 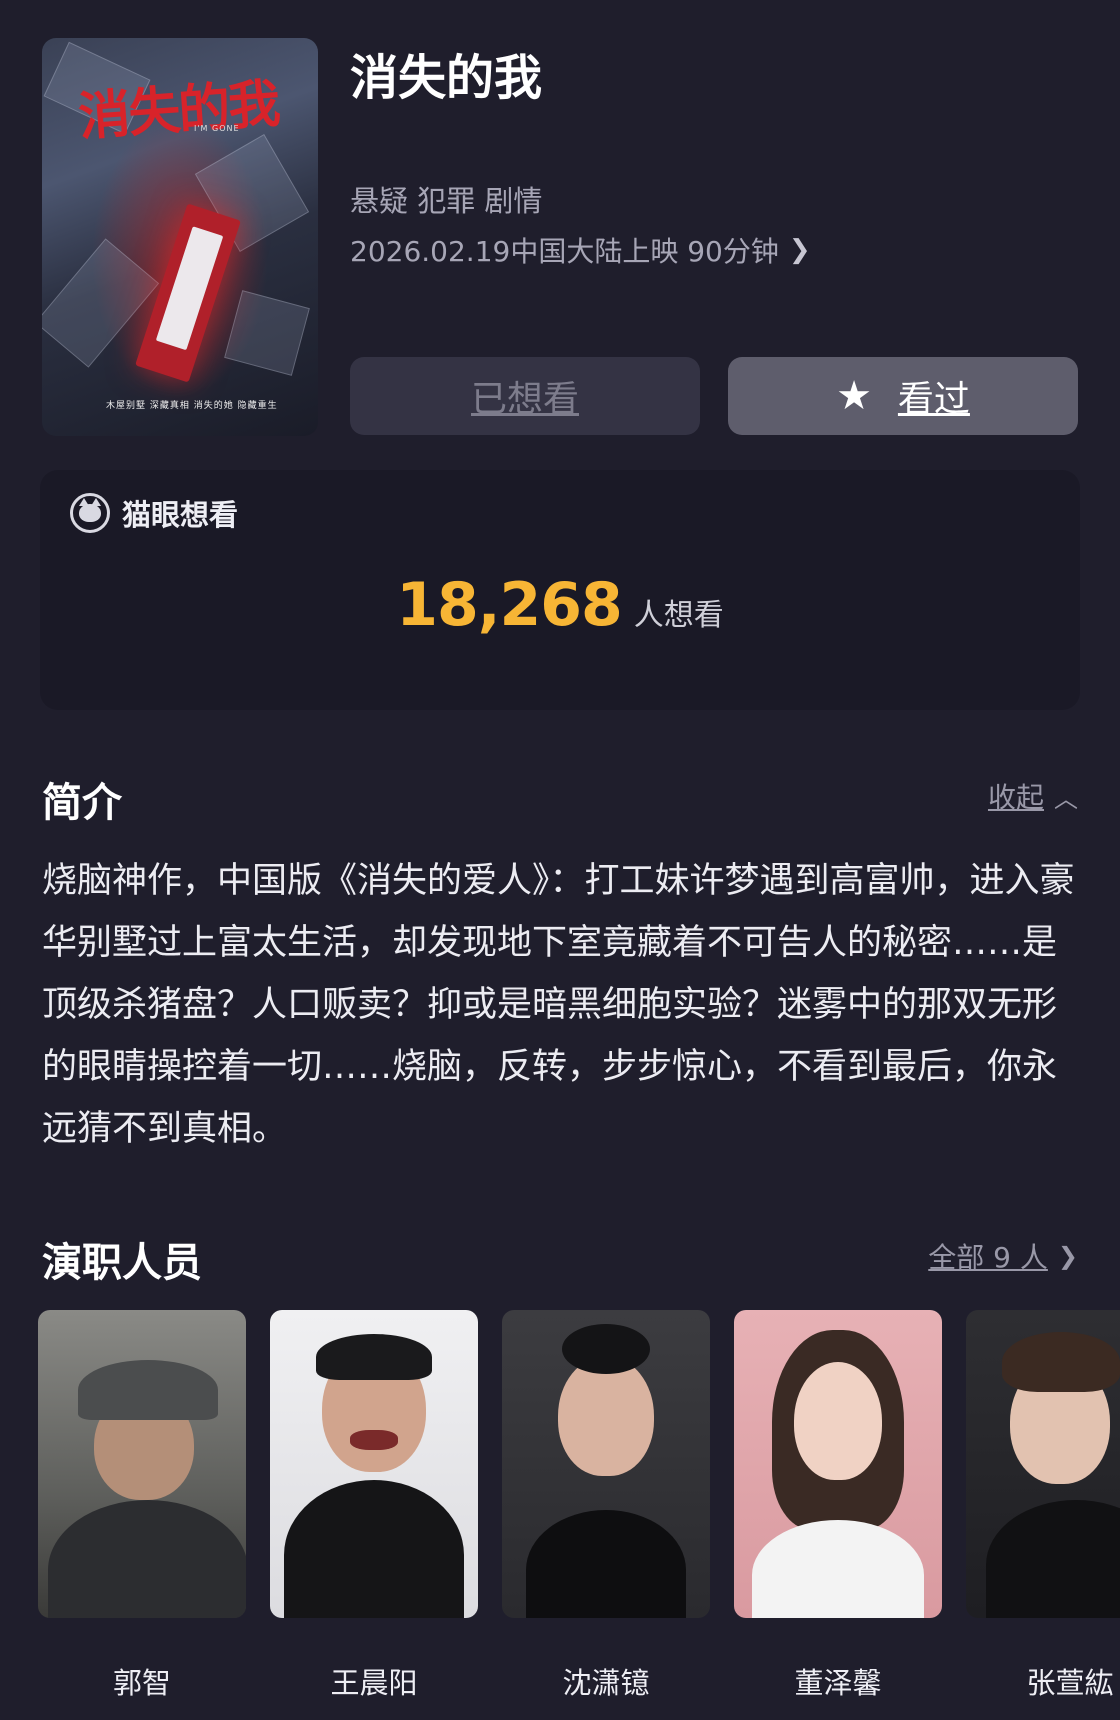 What do you see at coordinates (564, 251) in the screenshot?
I see `release-info: 2026.02.19中国大陆上映 90分钟` at bounding box center [564, 251].